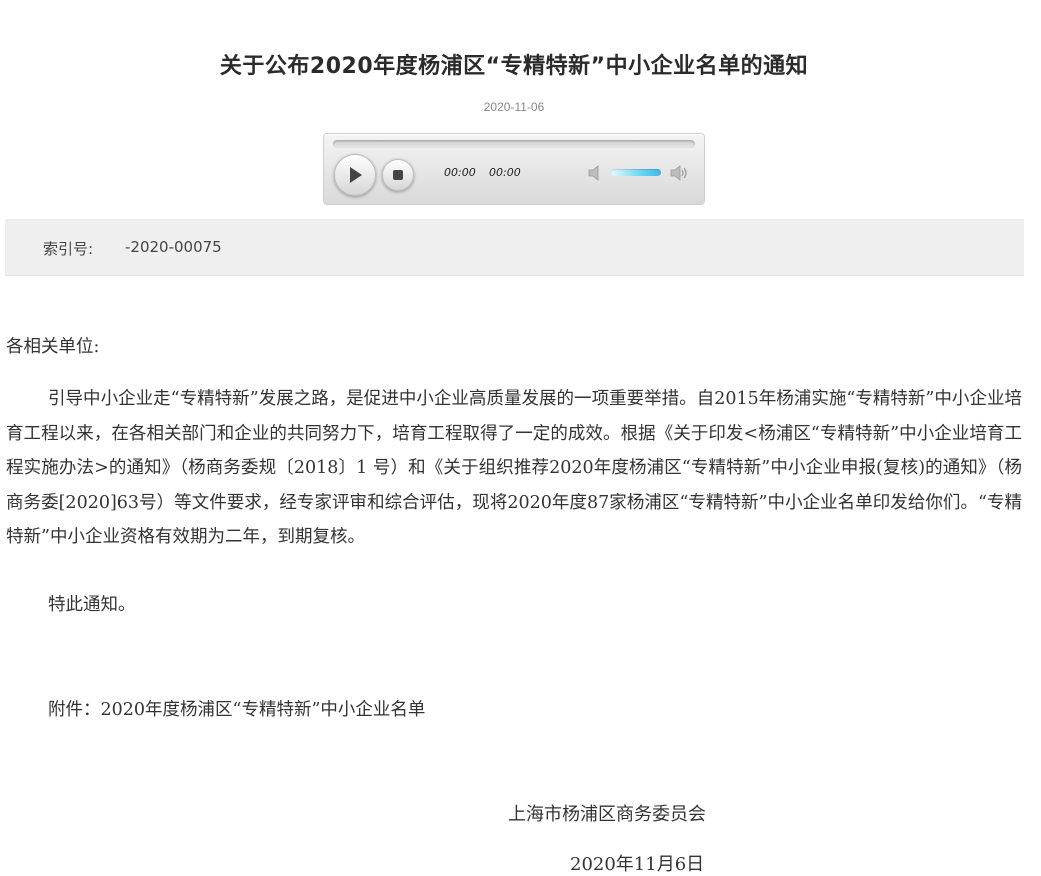 This screenshot has height=876, width=1041. I want to click on volume-low-icon, so click(597, 173).